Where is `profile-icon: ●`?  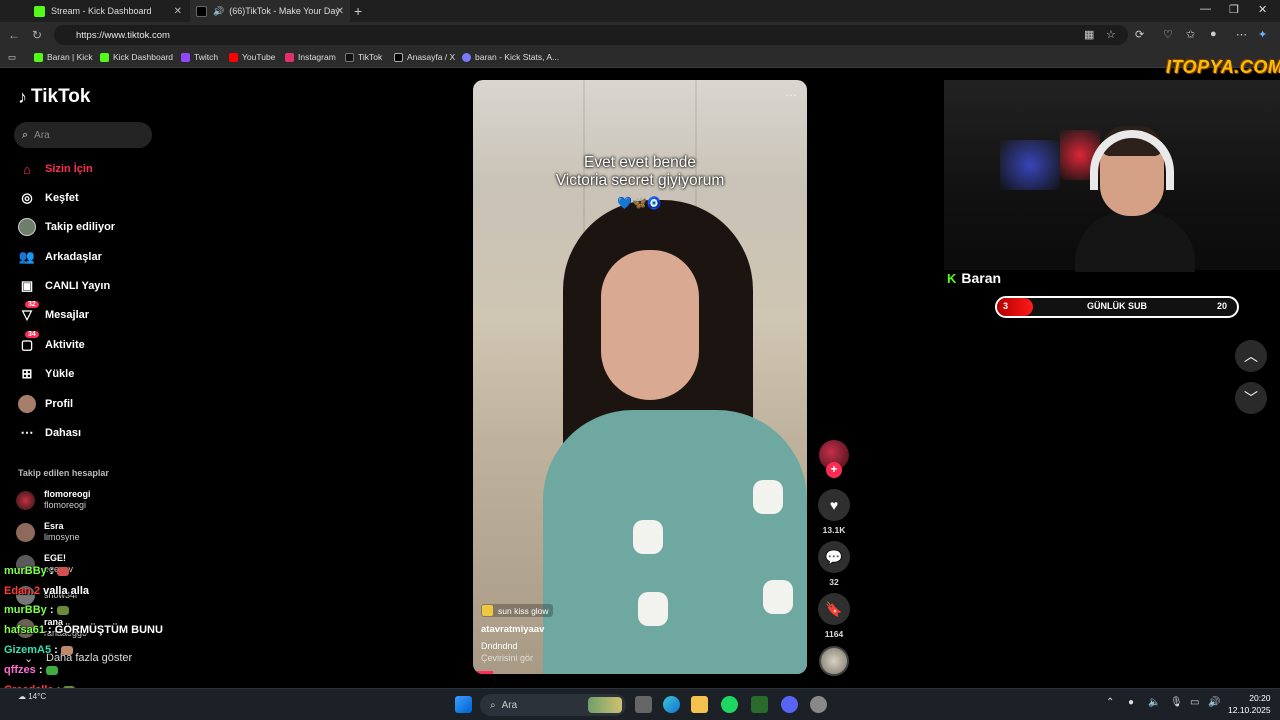
profile-icon: ● is located at coordinates (1213, 34).